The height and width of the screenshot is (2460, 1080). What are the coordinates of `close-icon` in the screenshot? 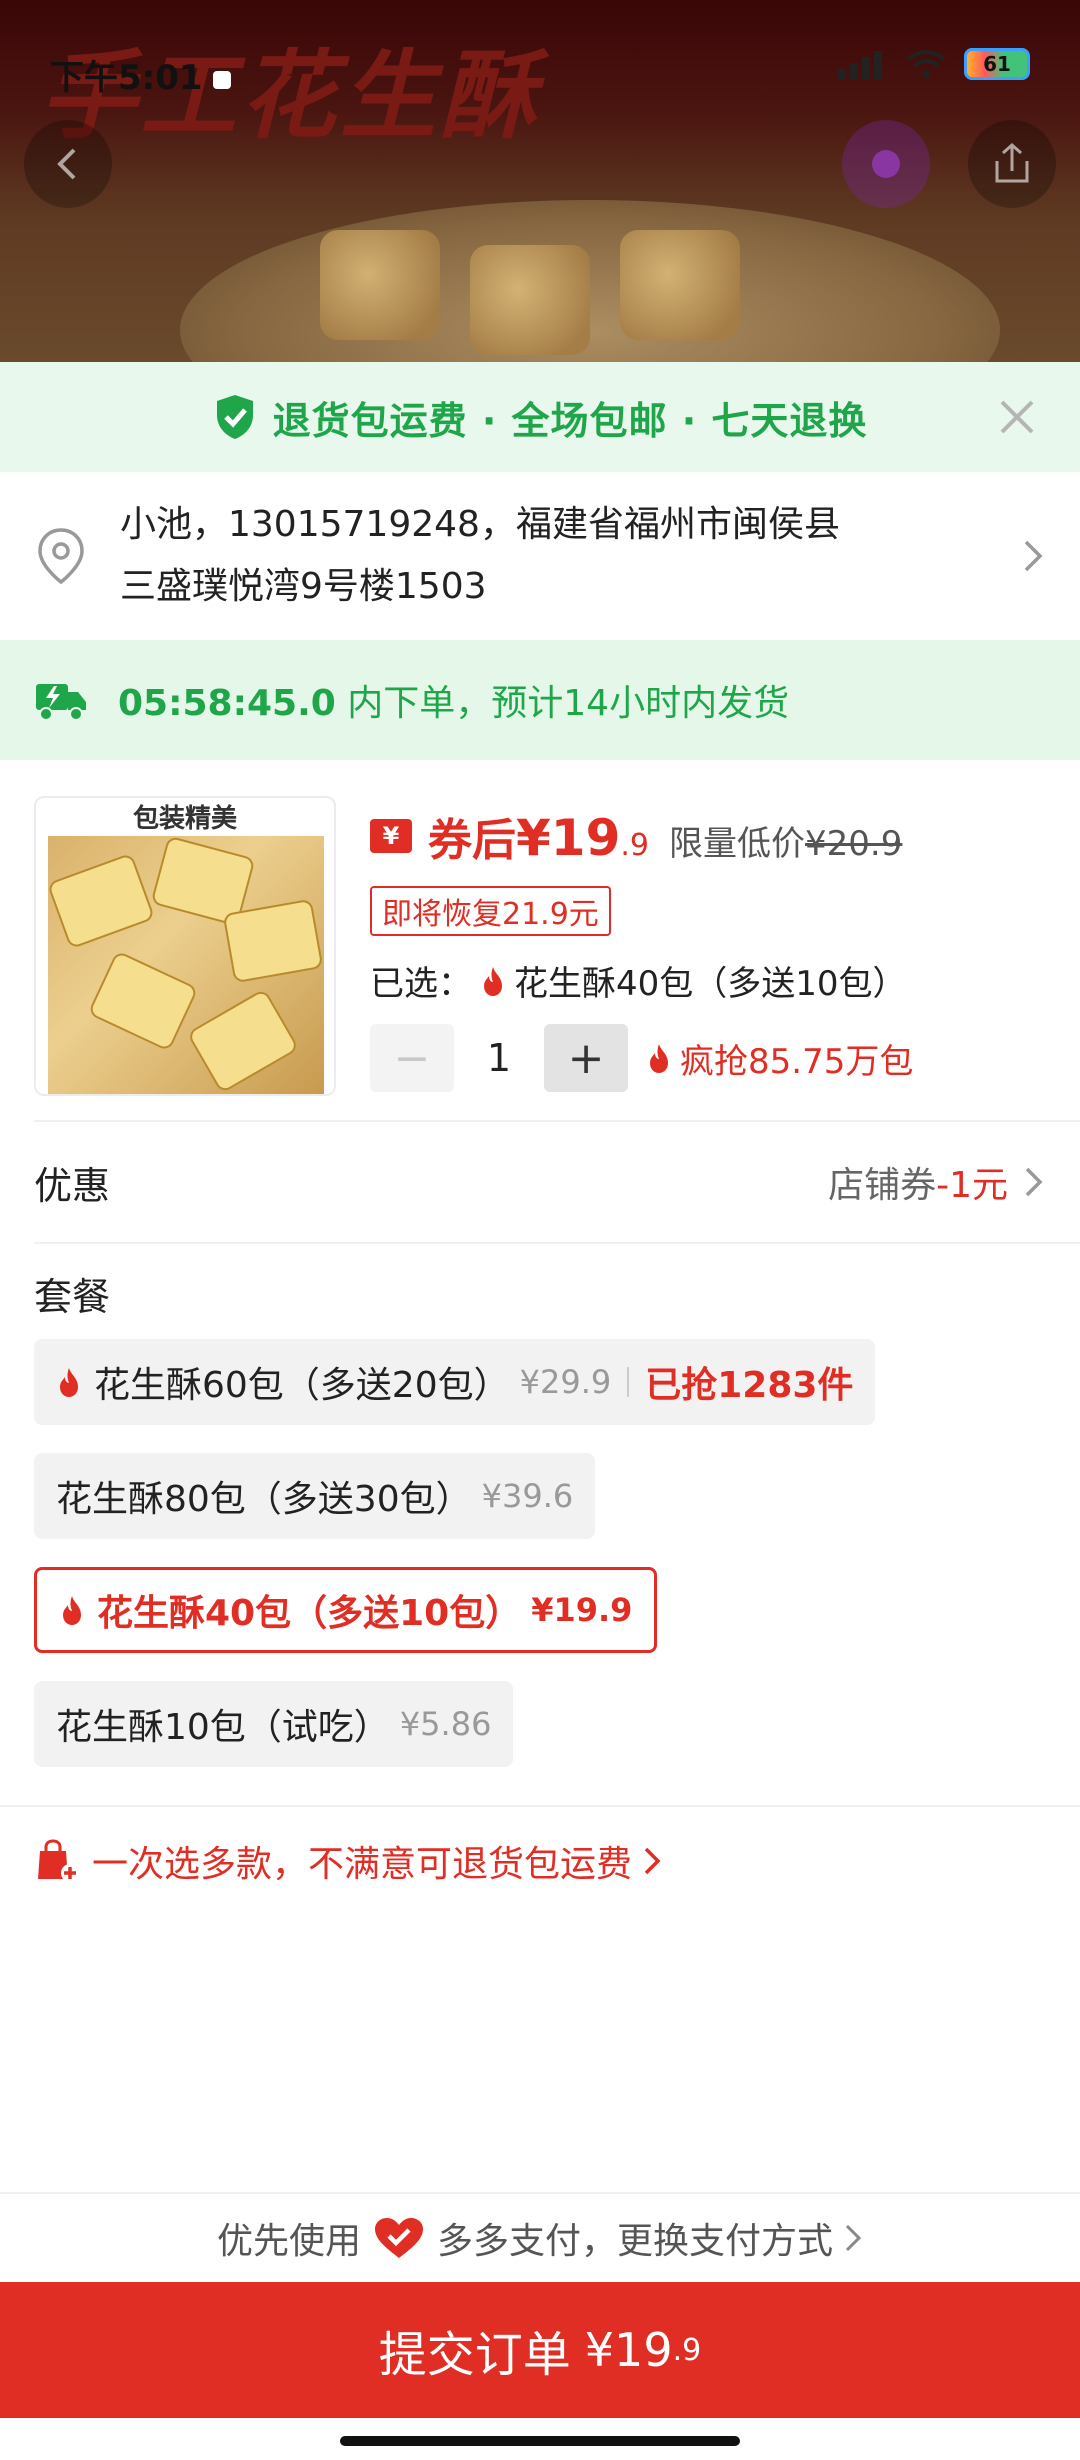 It's located at (1017, 417).